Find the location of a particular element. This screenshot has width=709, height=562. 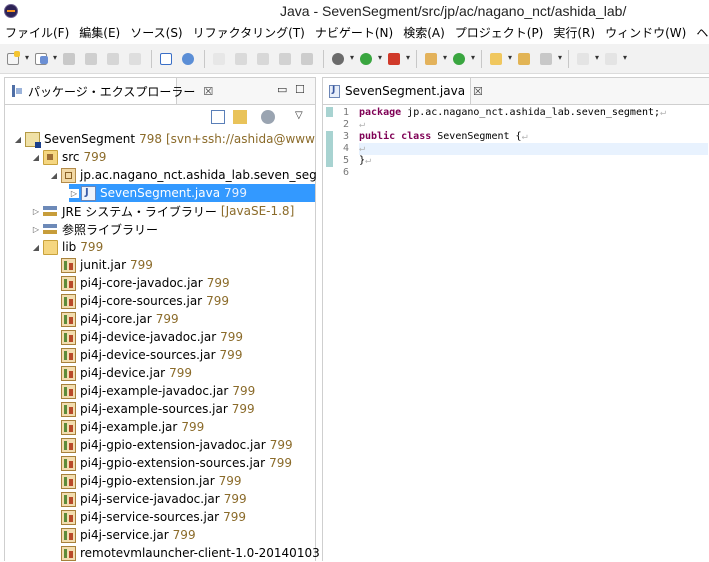

menu-edit: 編集(E) is located at coordinates (99, 33).